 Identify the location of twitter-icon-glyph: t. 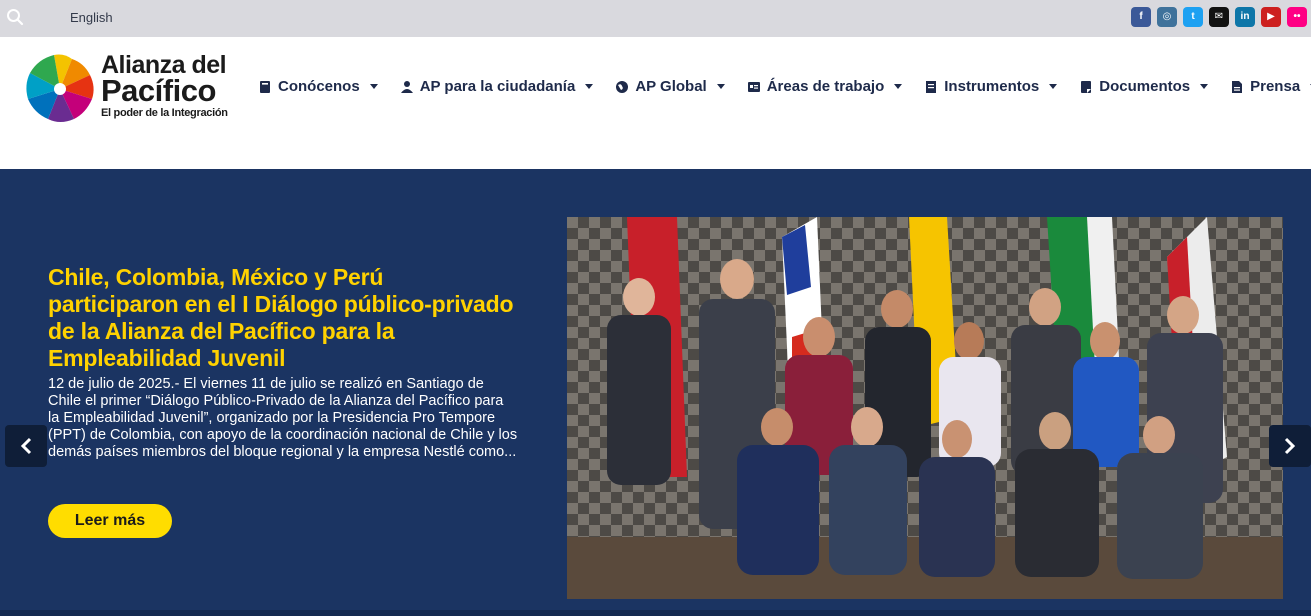
(1193, 16).